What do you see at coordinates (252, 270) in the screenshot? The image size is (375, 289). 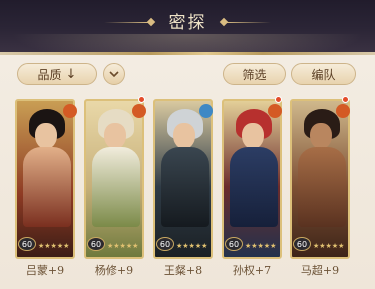 I see `hero-name: 孙权+7` at bounding box center [252, 270].